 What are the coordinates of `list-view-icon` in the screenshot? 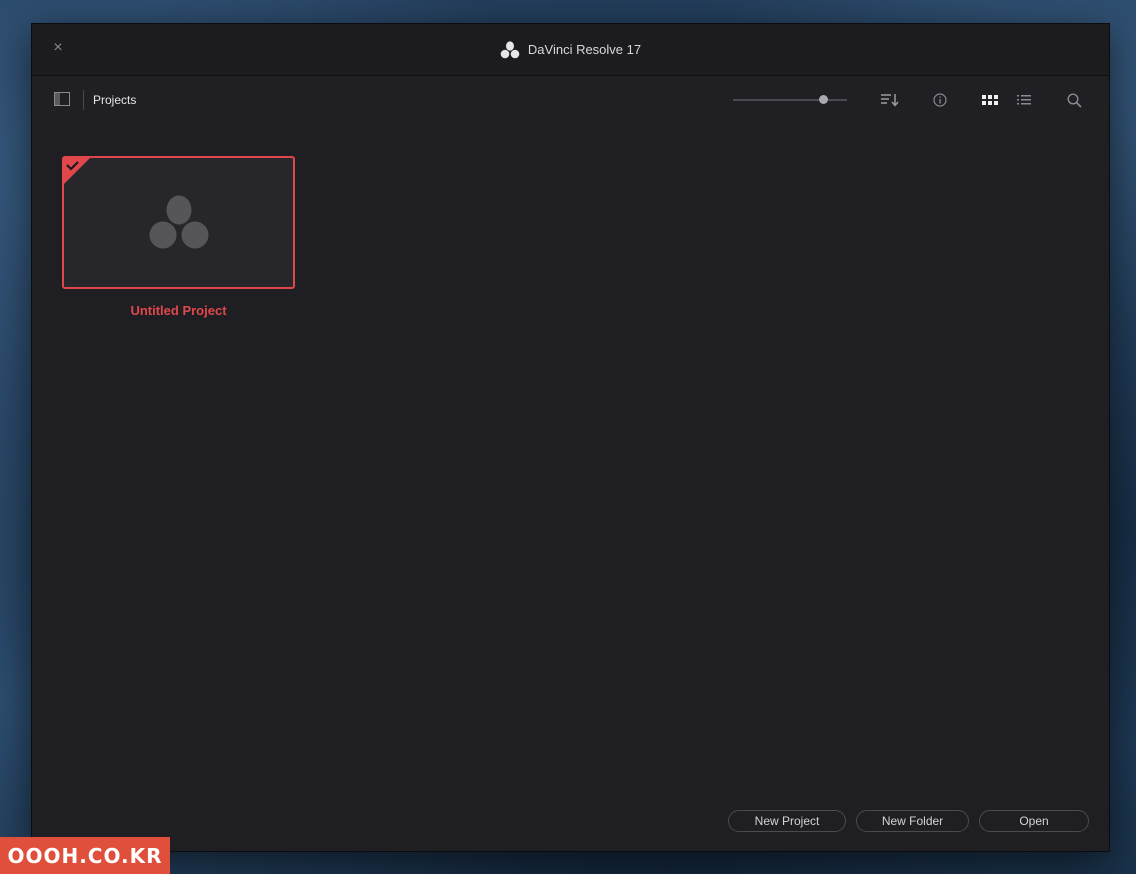 It's located at (1024, 100).